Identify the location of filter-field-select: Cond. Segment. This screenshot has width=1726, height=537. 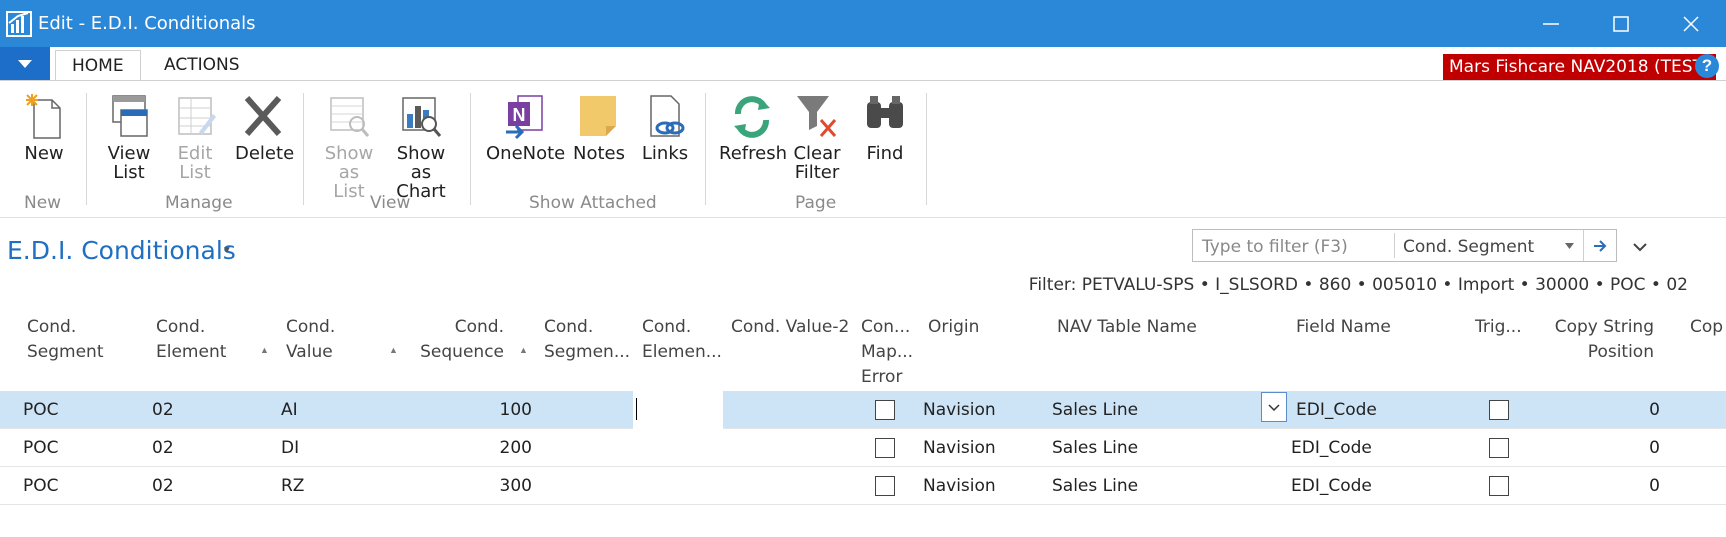
(1468, 247).